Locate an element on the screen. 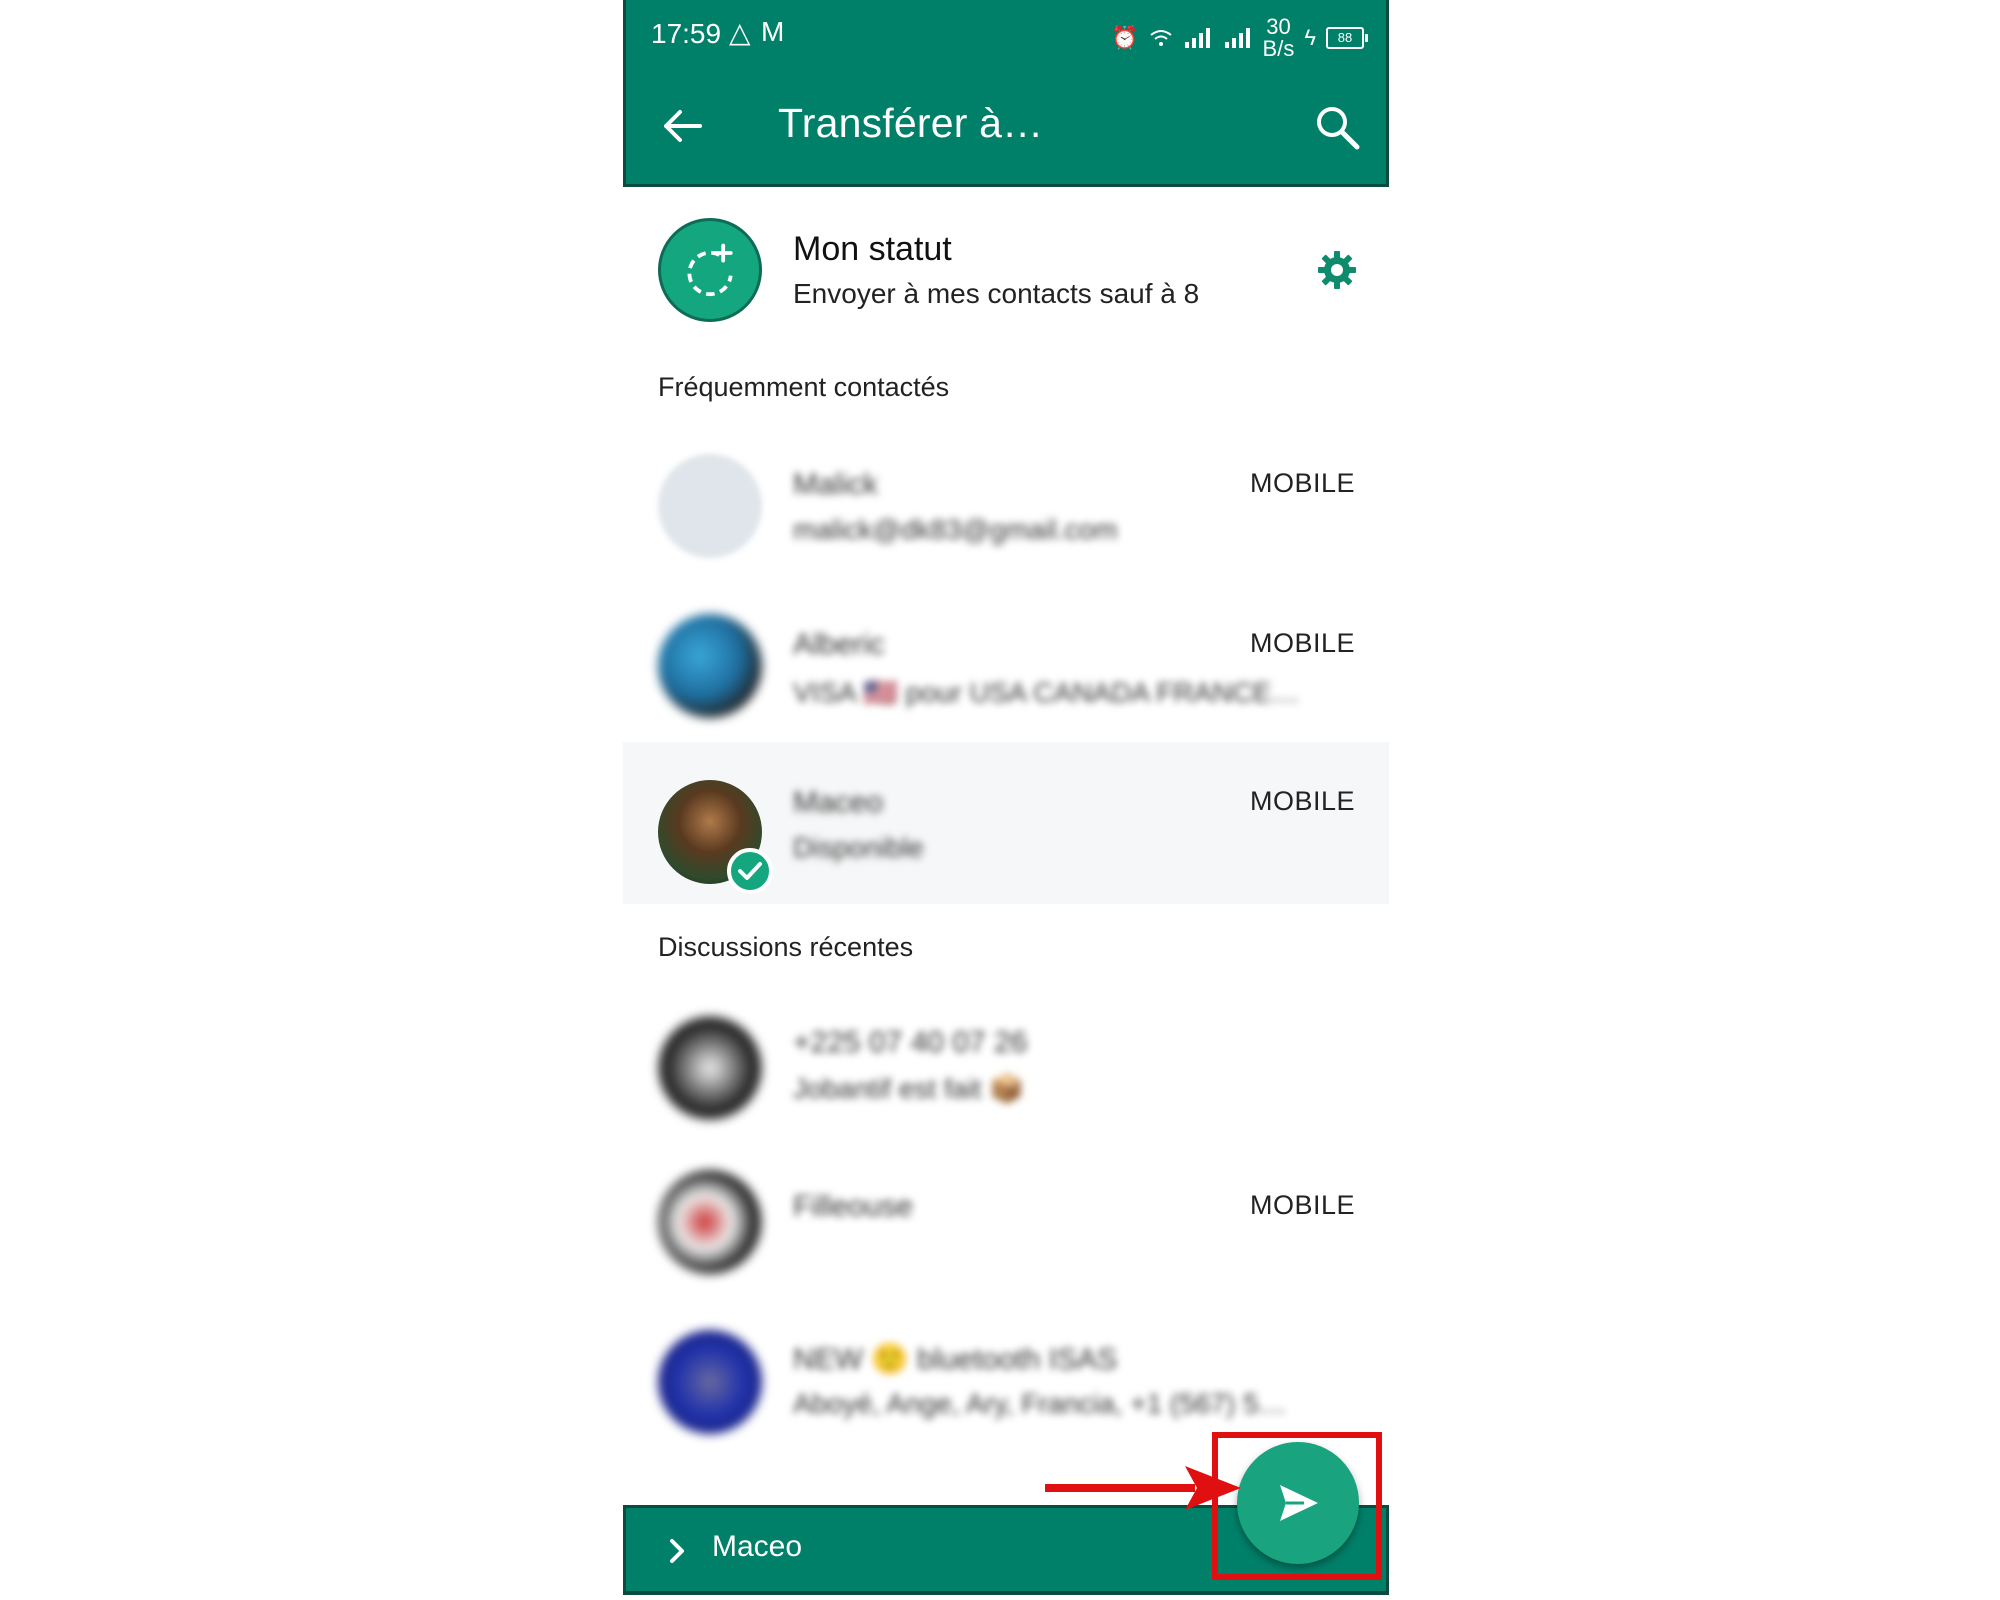  alarm-icon: ⏰ is located at coordinates (1125, 37).